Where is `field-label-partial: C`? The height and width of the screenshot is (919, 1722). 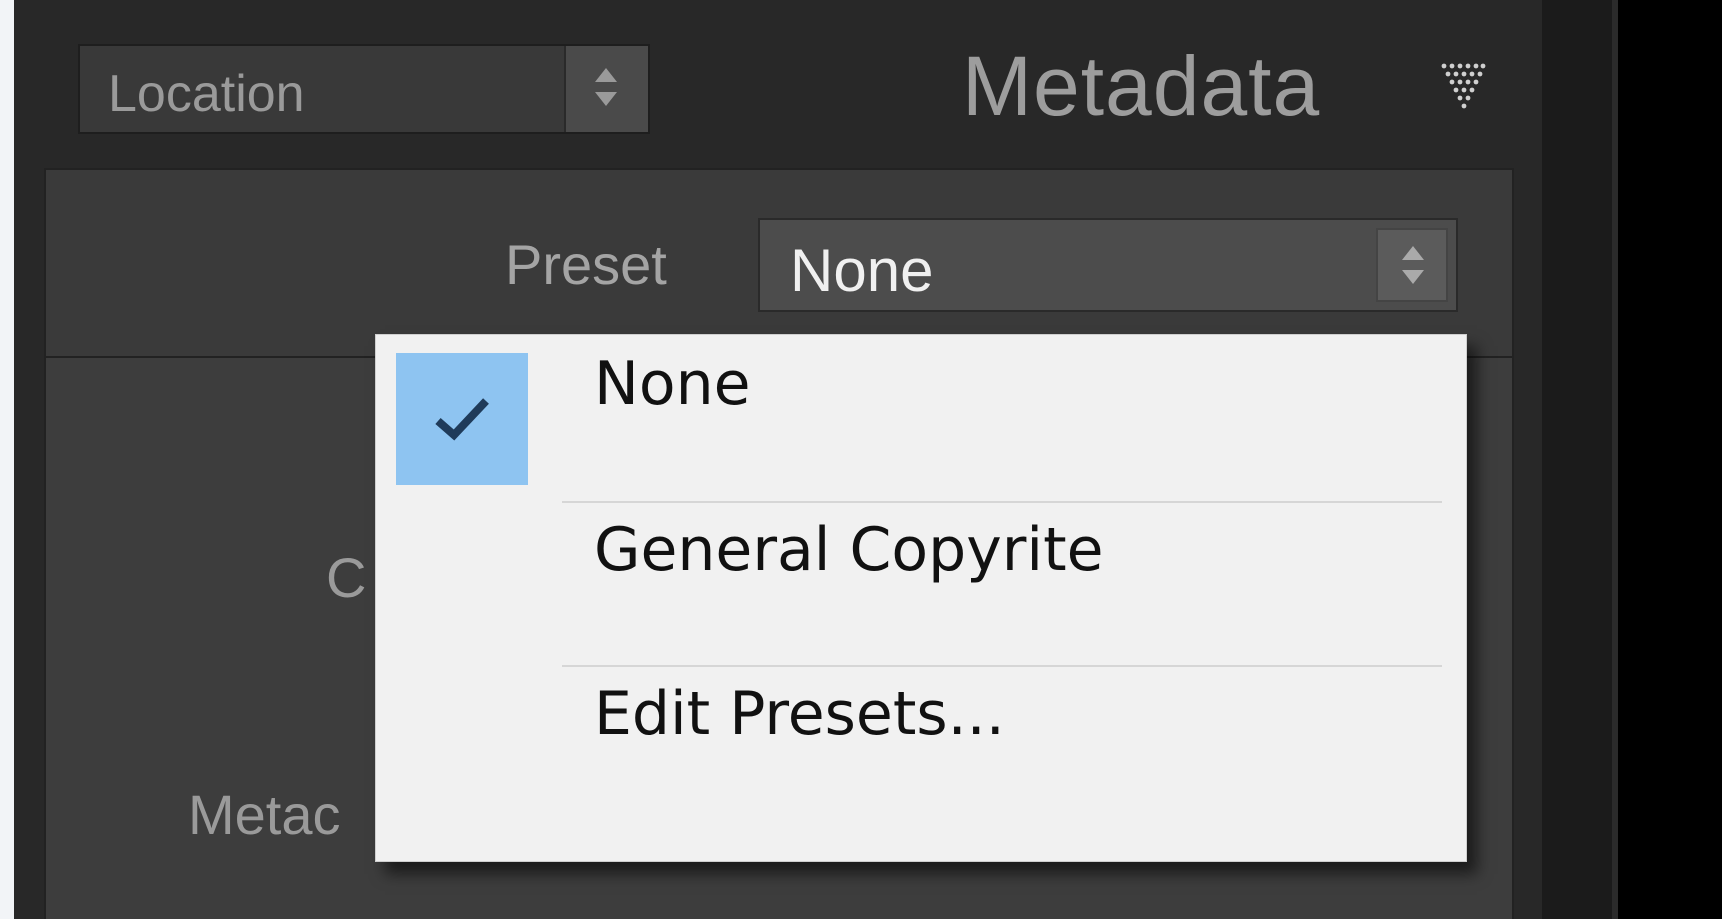 field-label-partial: C is located at coordinates (346, 577).